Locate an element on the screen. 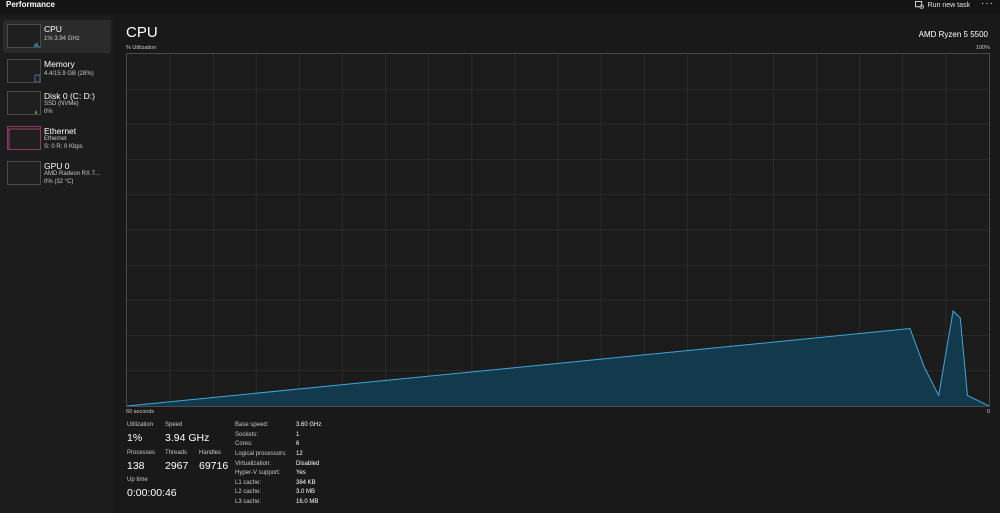  sockets-label: Sockets: is located at coordinates (247, 435).